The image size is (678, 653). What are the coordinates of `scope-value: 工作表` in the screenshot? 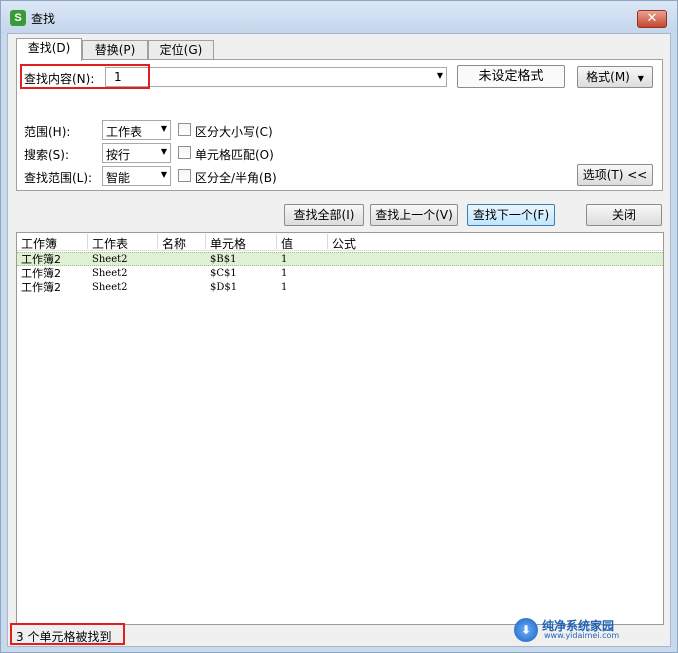 It's located at (124, 132).